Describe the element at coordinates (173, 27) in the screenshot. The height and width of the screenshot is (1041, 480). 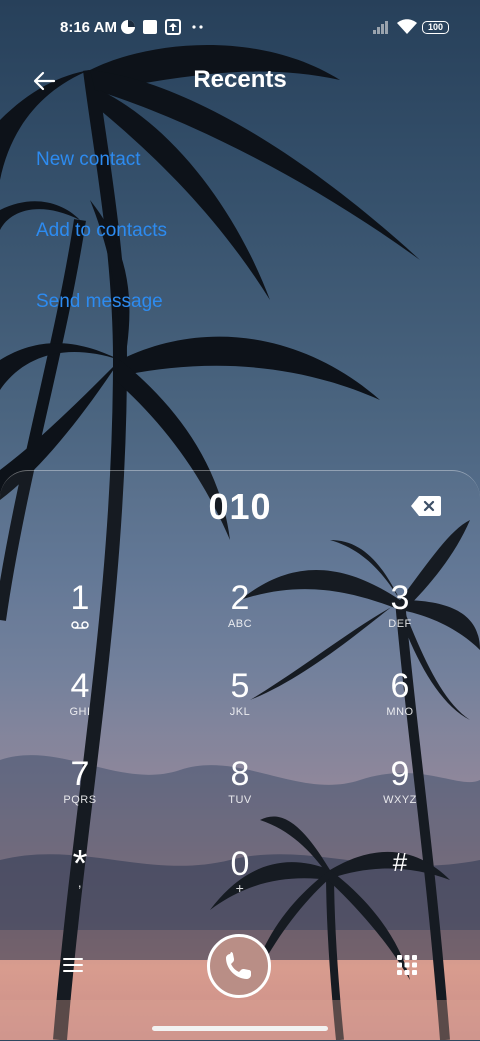
I see `upload-notification-icon` at that location.